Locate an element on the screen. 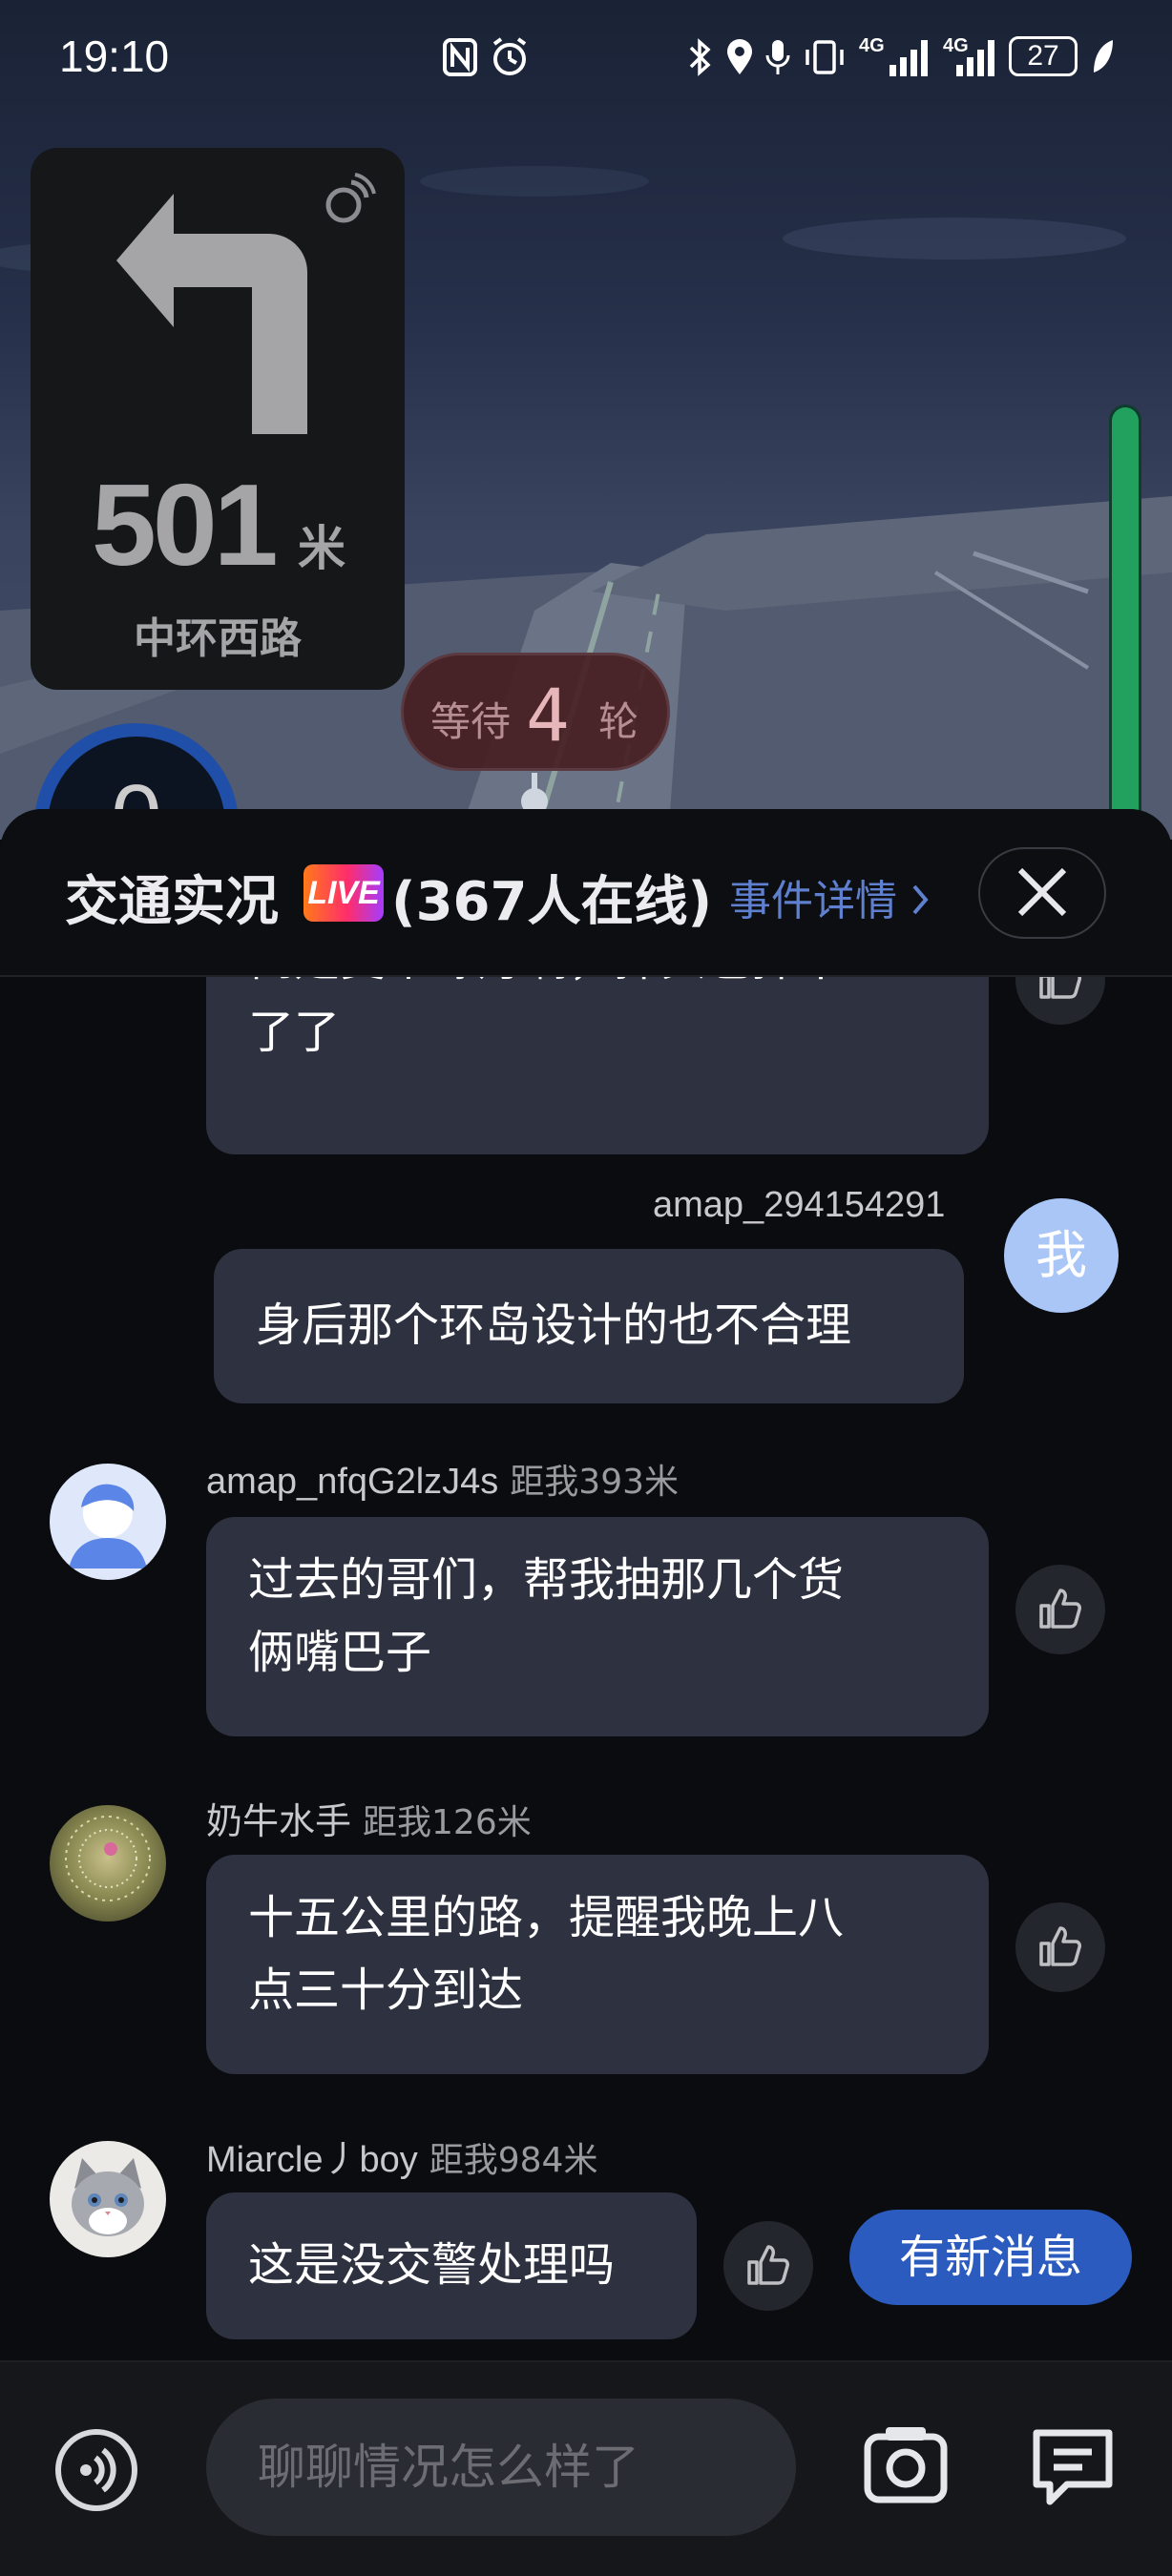 The image size is (1172, 2576). message-bubble: 倒是变个绿灯啊，掉头也掉不 了了 is located at coordinates (597, 1065).